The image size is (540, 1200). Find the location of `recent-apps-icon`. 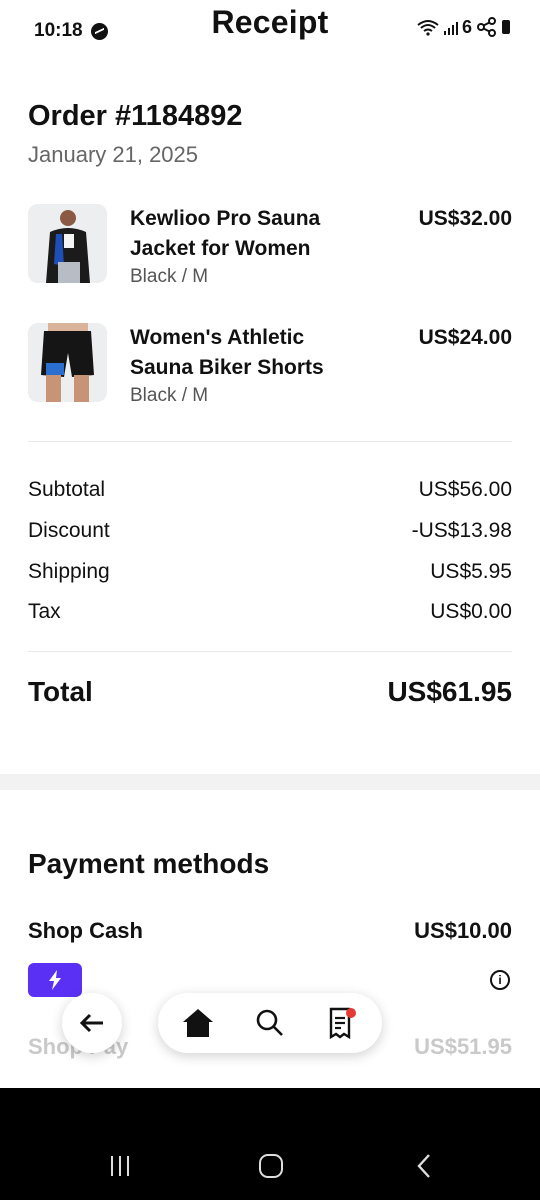

recent-apps-icon is located at coordinates (120, 1166).